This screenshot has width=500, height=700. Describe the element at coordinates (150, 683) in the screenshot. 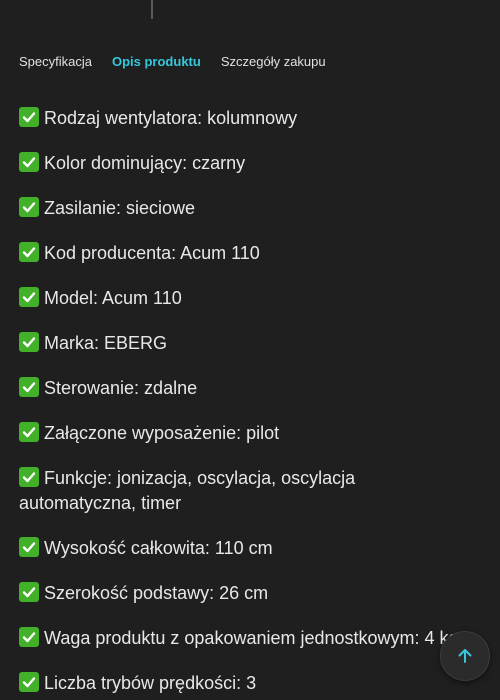

I see `feature-text: Liczba trybów prędkości: 3` at that location.